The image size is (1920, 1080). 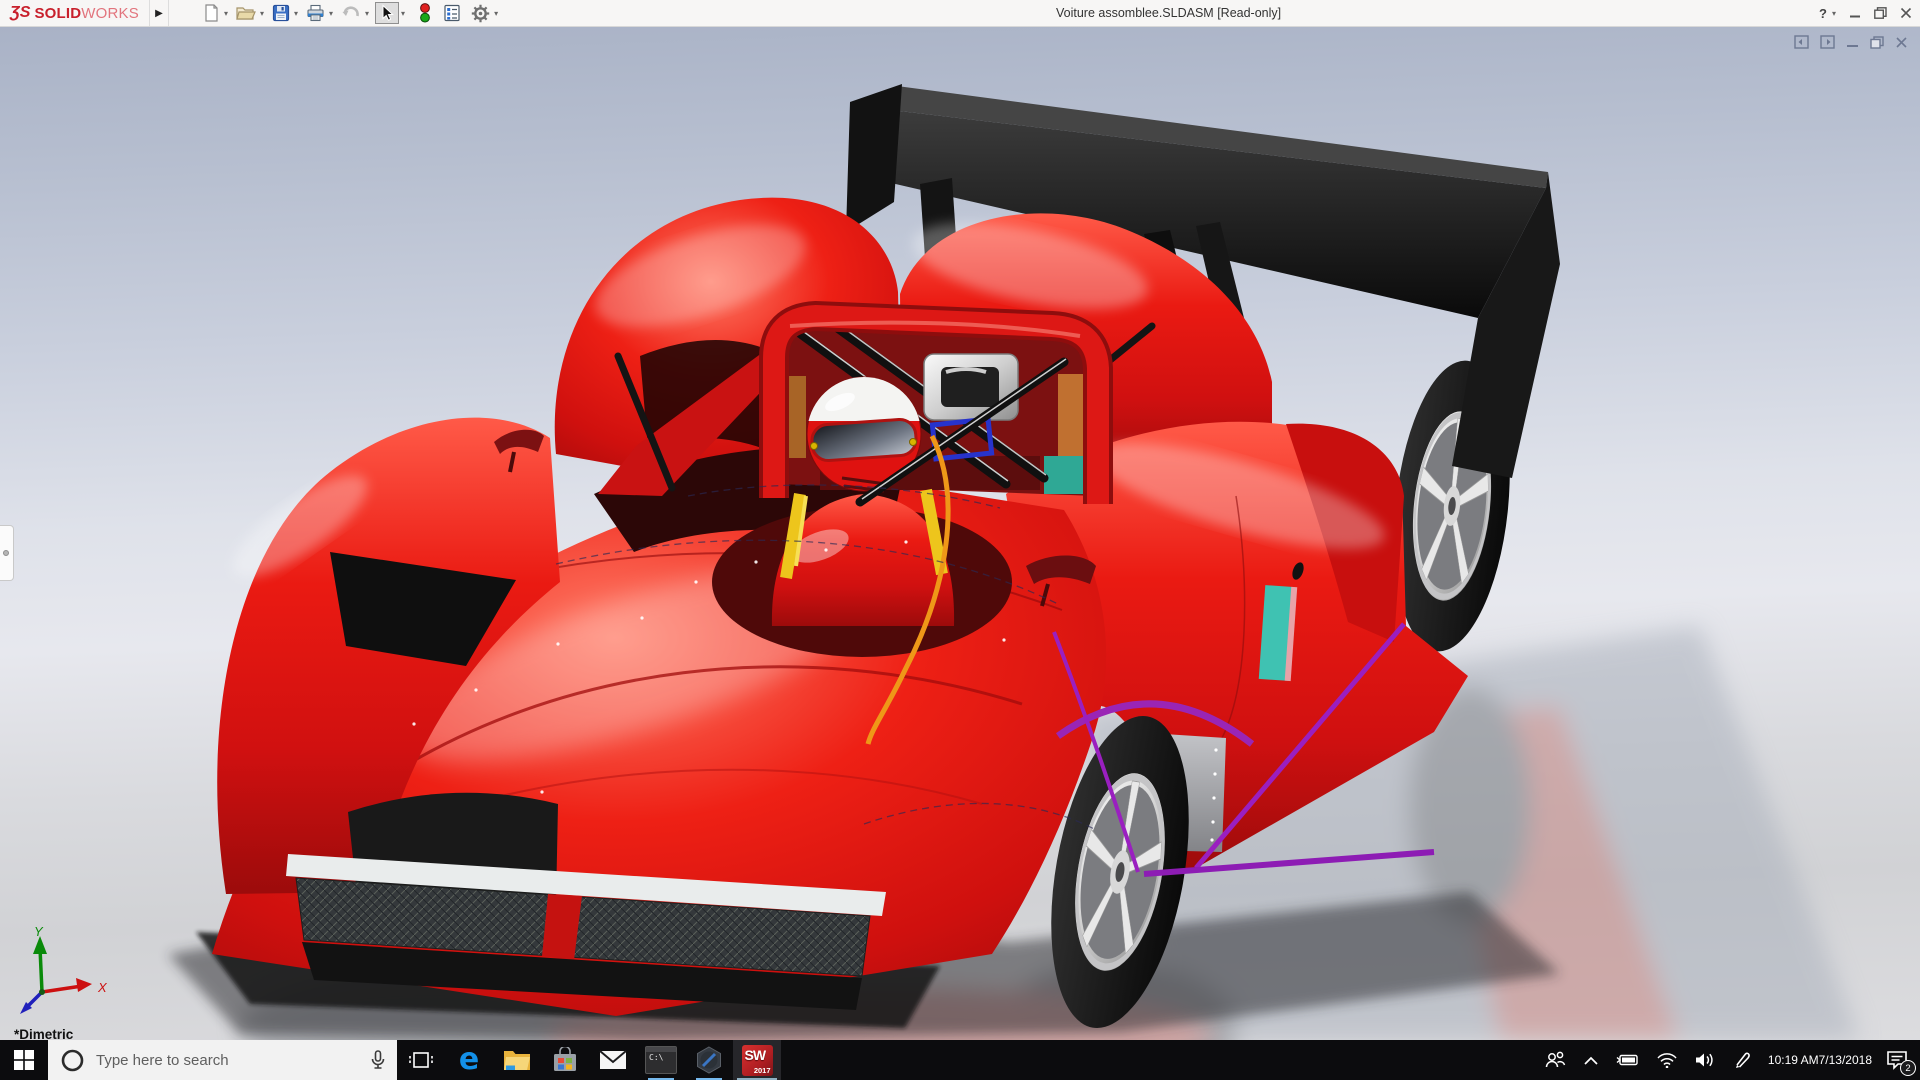 What do you see at coordinates (84, 985) in the screenshot?
I see `x-axis-arrow-icon` at bounding box center [84, 985].